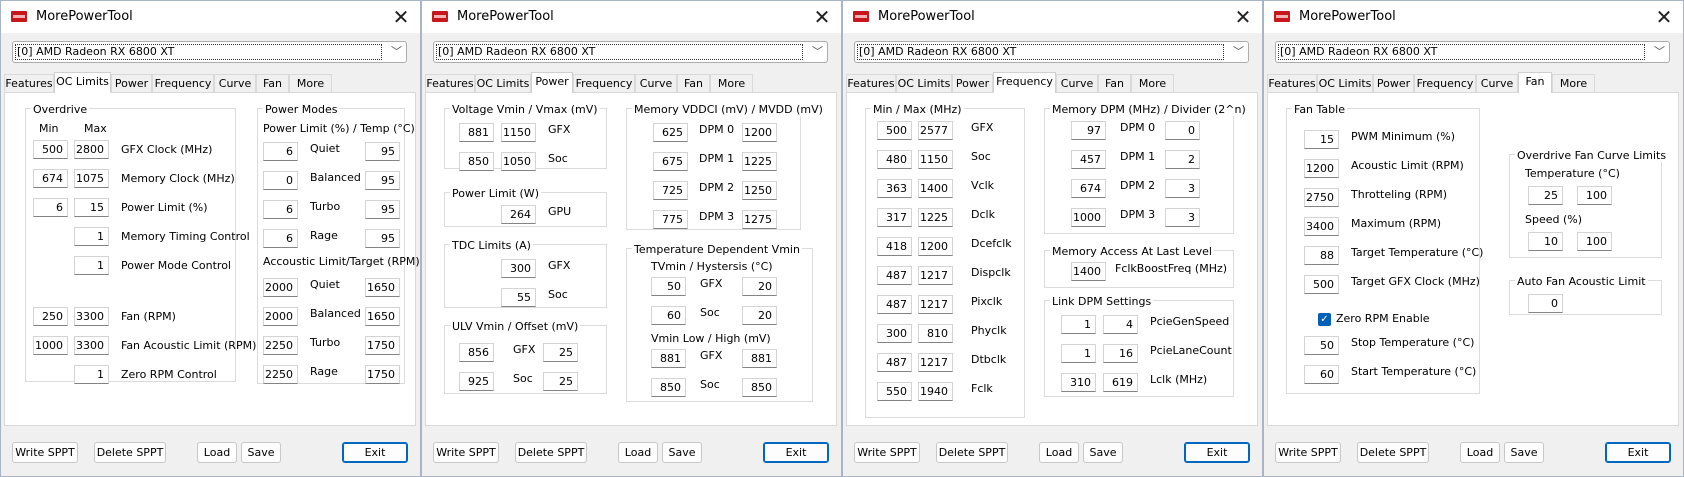  What do you see at coordinates (560, 381) in the screenshot?
I see `ulv-soc-offset-input: 25` at bounding box center [560, 381].